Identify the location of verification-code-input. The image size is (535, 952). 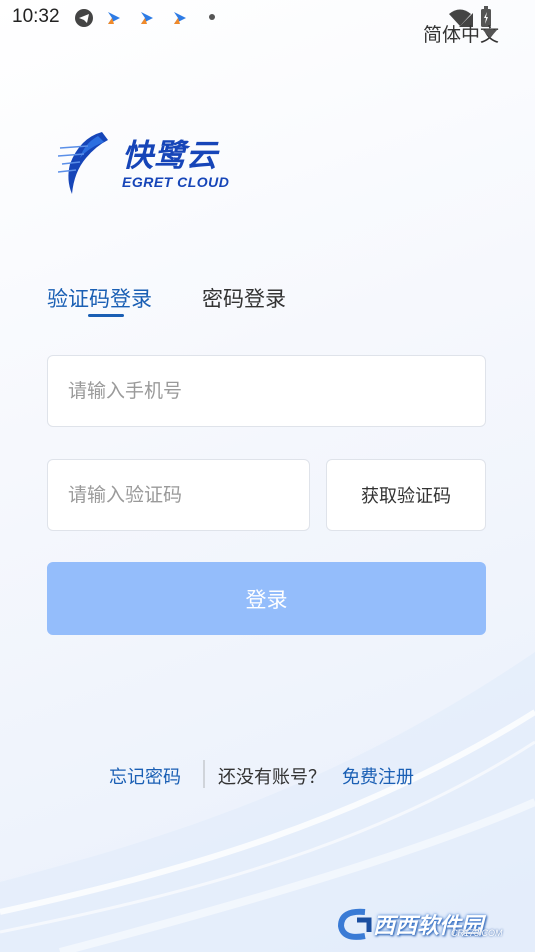
(178, 495).